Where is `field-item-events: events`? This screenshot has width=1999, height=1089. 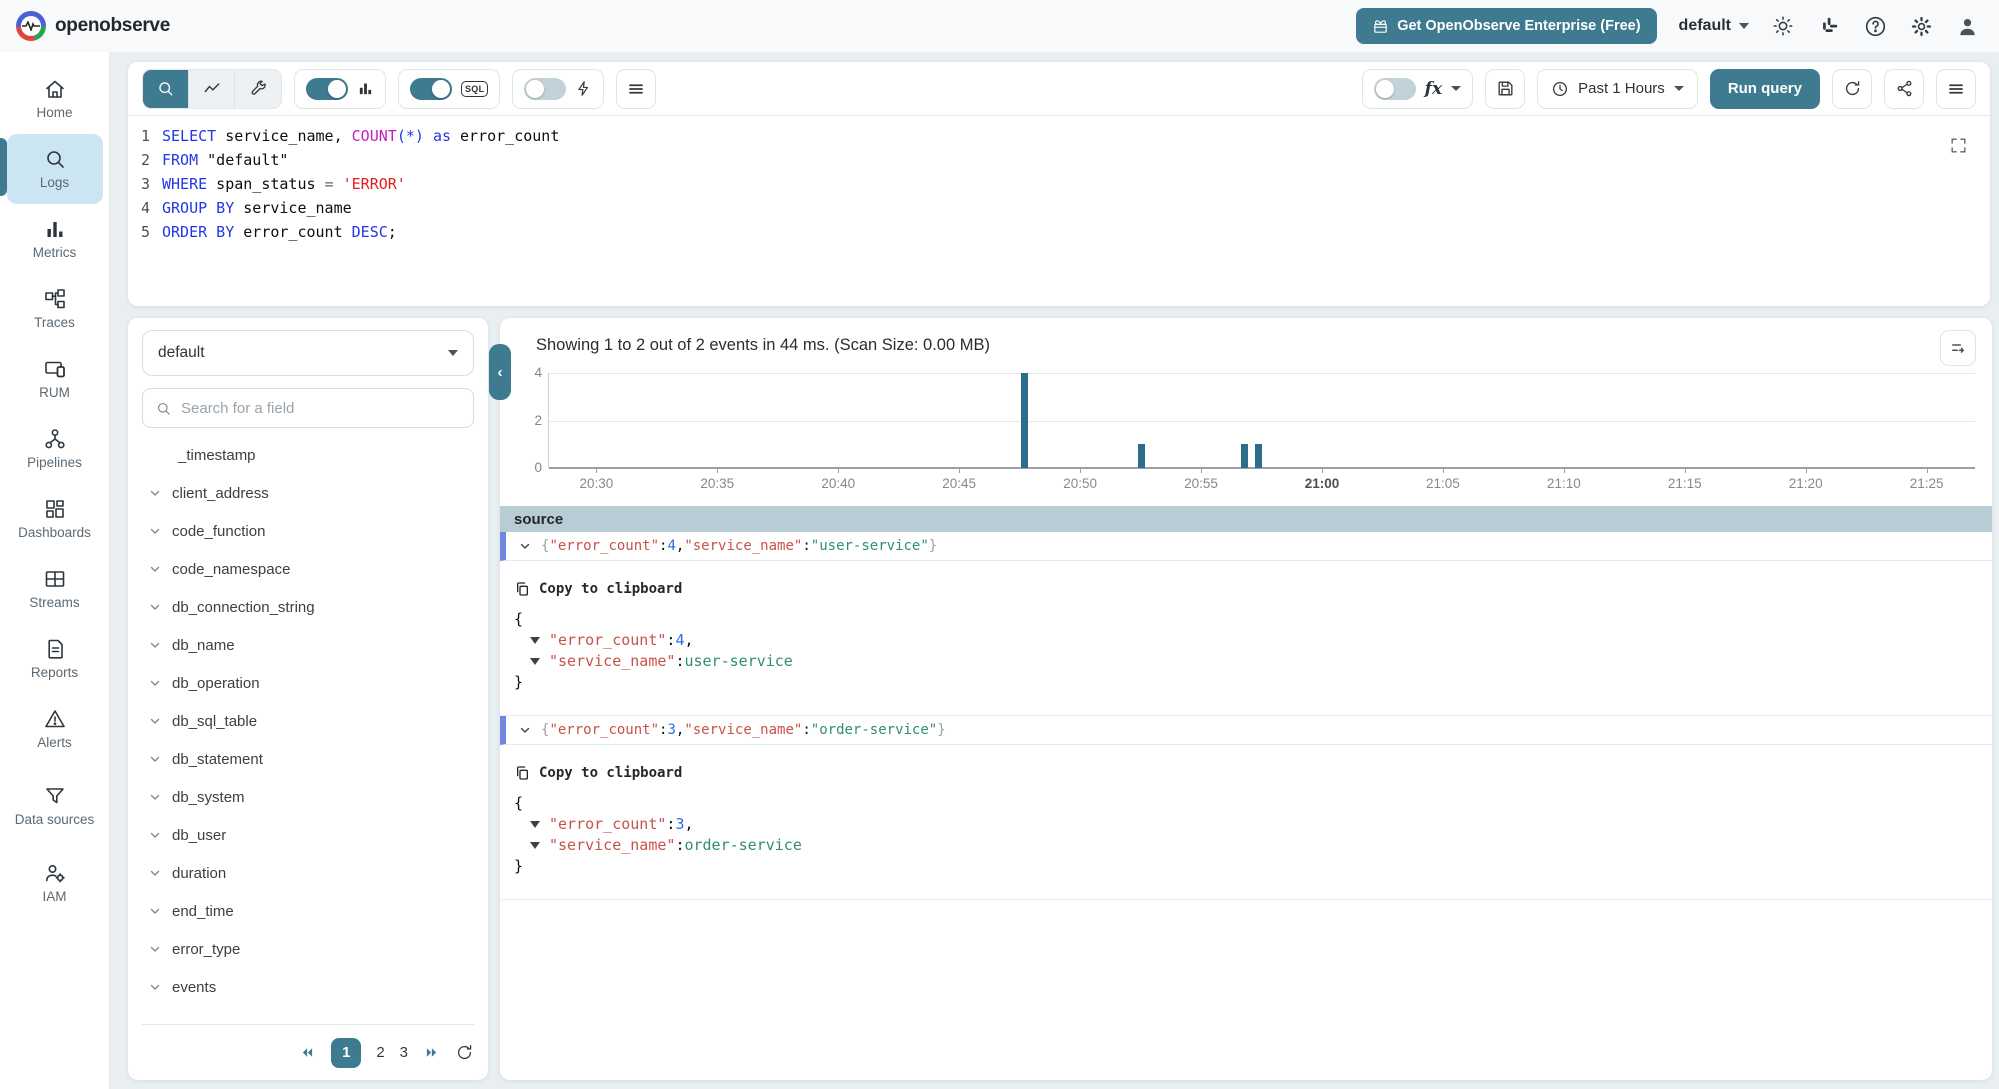
field-item-events: events is located at coordinates (308, 987).